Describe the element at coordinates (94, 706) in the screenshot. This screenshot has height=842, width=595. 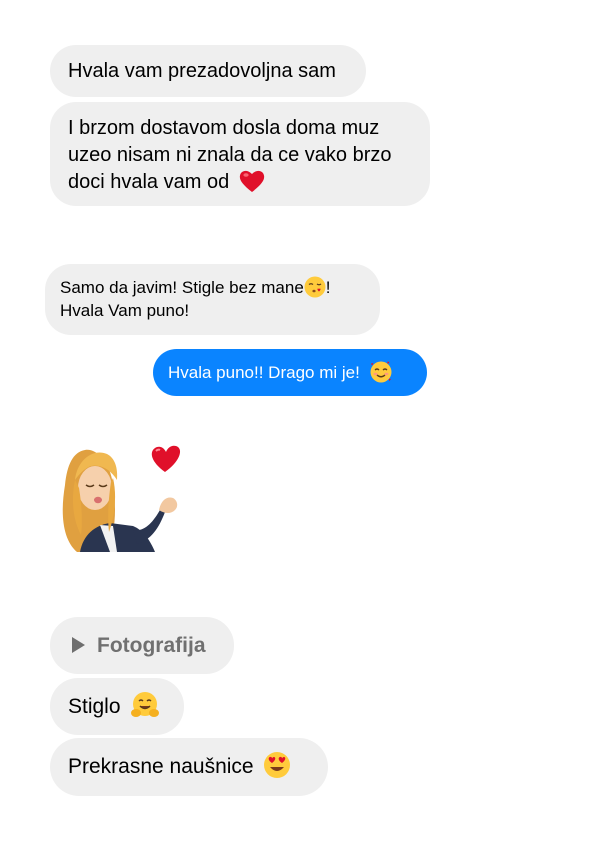
I see `message-text: Stiglo` at that location.